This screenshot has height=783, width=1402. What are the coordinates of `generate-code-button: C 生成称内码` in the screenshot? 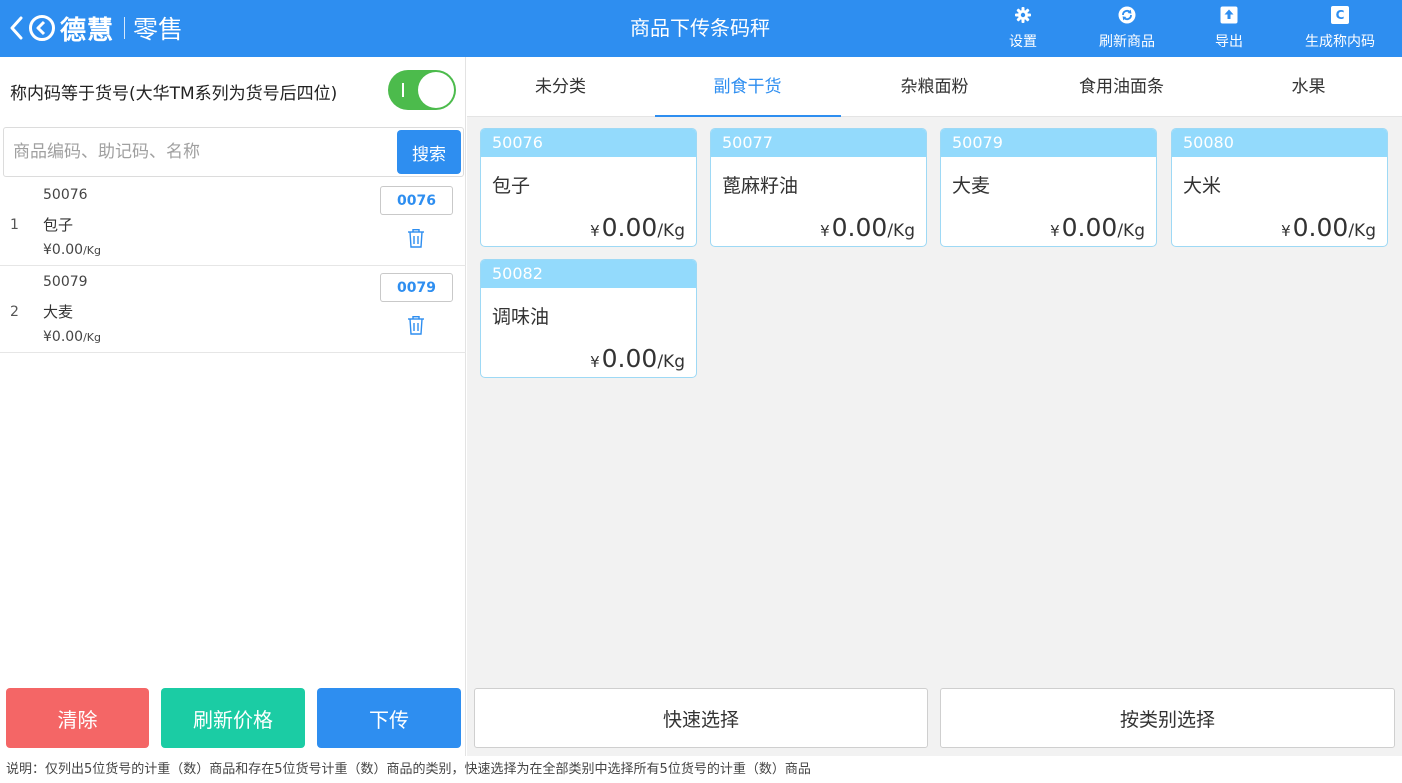 It's located at (1340, 29).